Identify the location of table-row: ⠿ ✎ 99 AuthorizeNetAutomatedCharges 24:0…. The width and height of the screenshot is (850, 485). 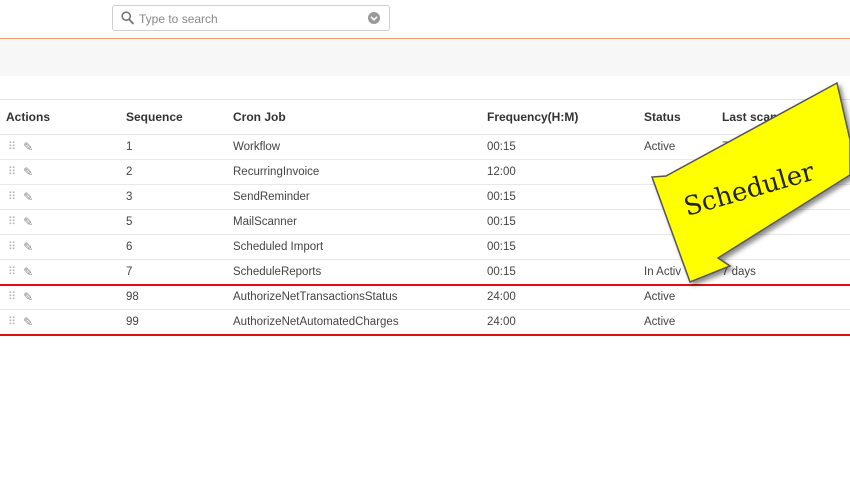
(425, 322).